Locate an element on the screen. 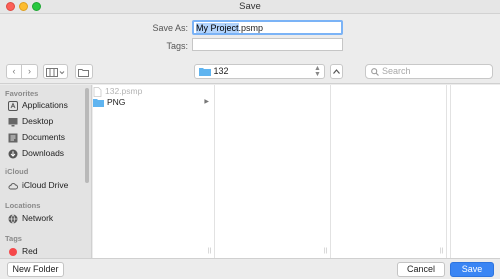 This screenshot has width=500, height=279. forward-button: › is located at coordinates (30, 71).